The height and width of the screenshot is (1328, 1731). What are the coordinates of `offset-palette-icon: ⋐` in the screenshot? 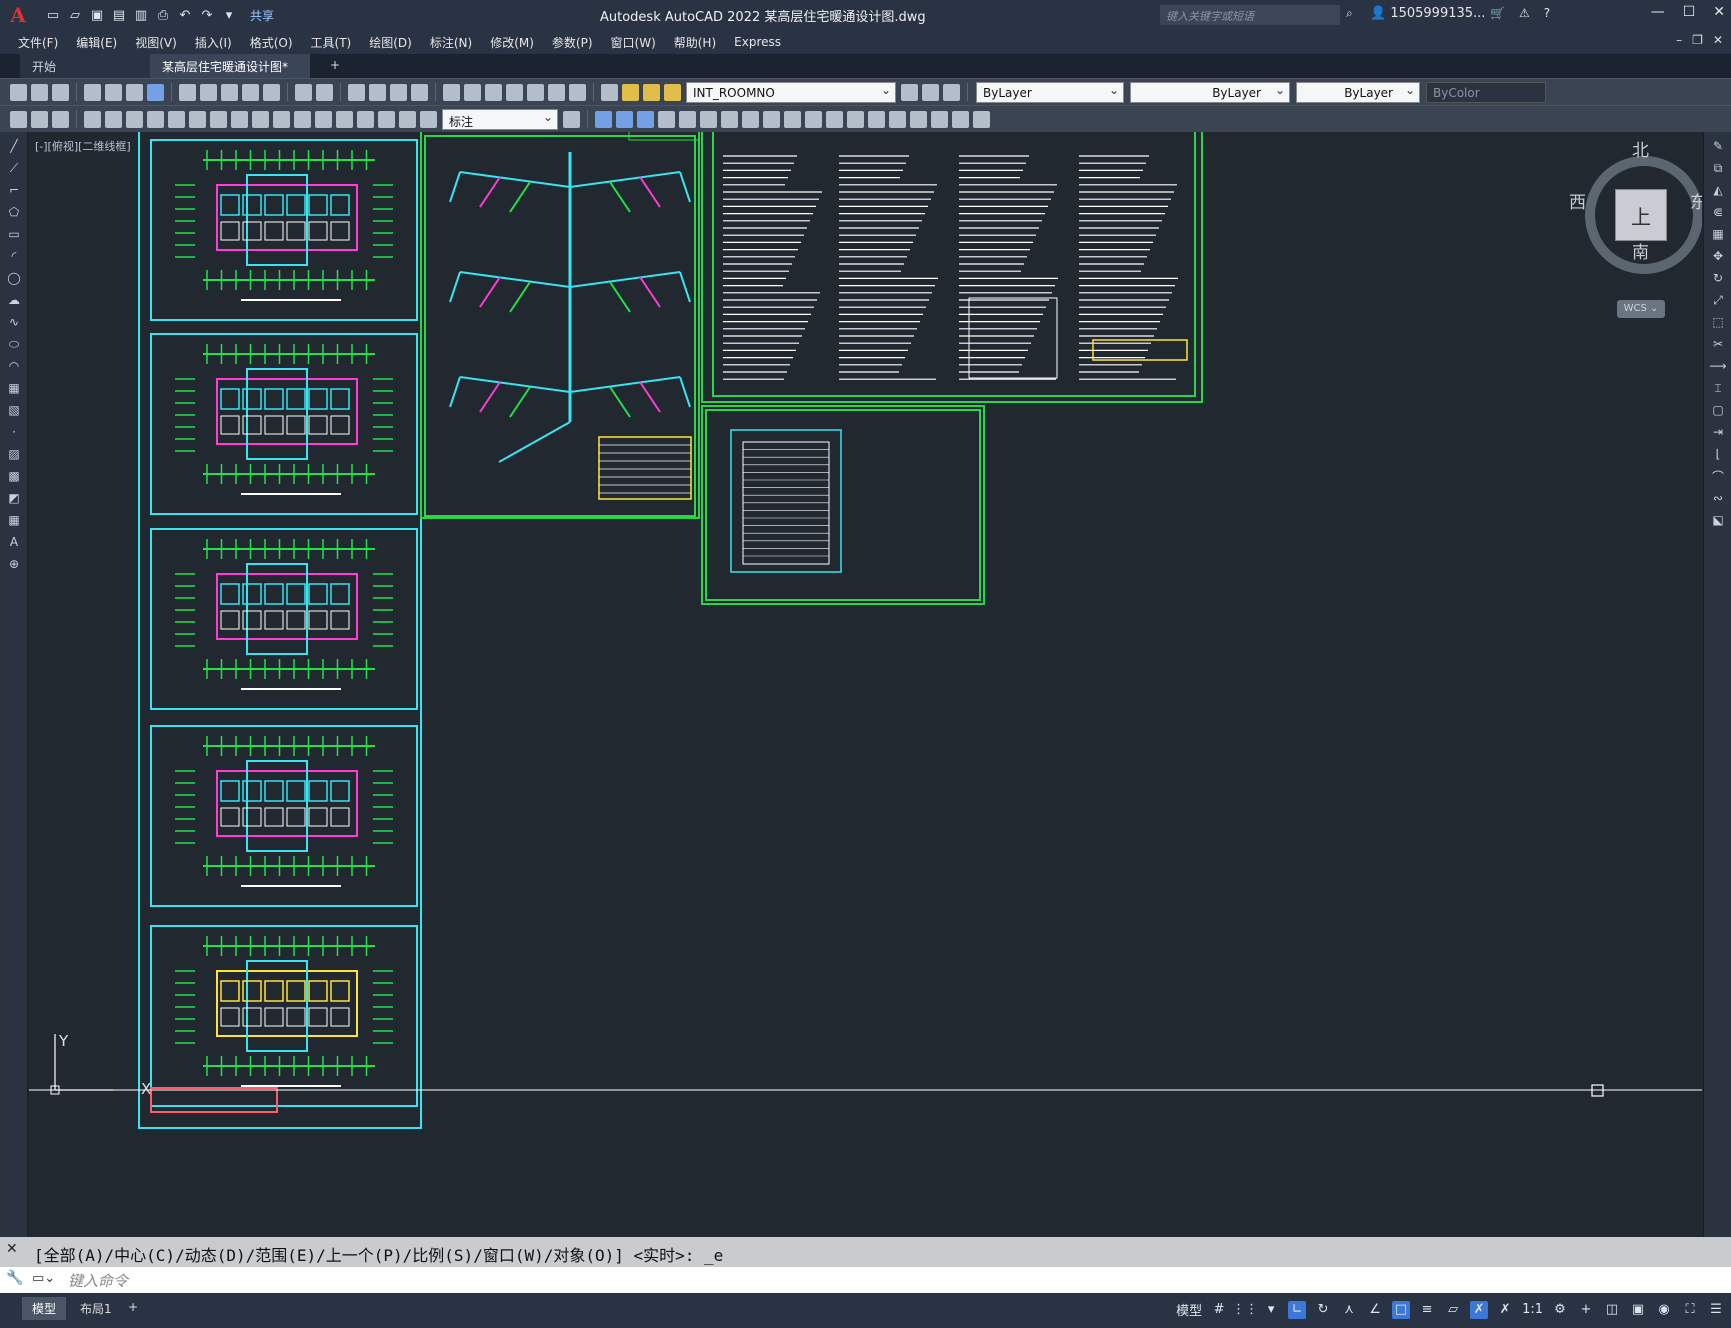 It's located at (1718, 212).